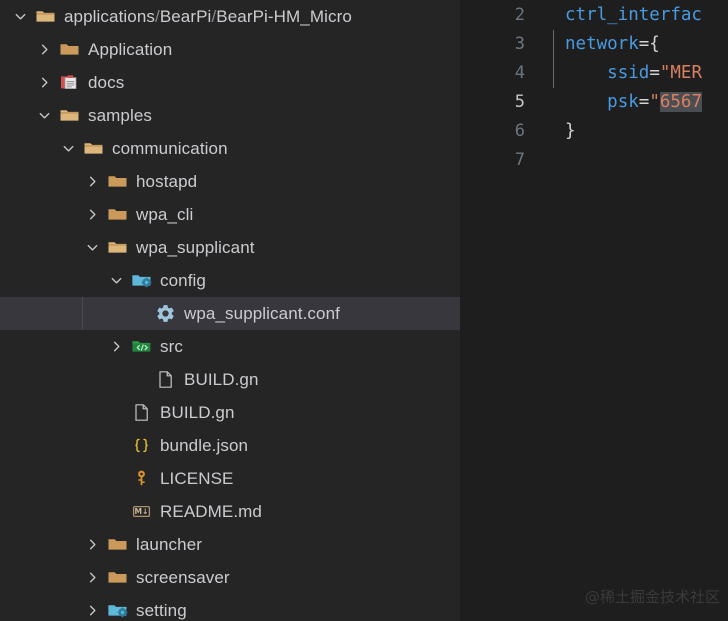 Image resolution: width=728 pixels, height=621 pixels. I want to click on gear-icon, so click(165, 314).